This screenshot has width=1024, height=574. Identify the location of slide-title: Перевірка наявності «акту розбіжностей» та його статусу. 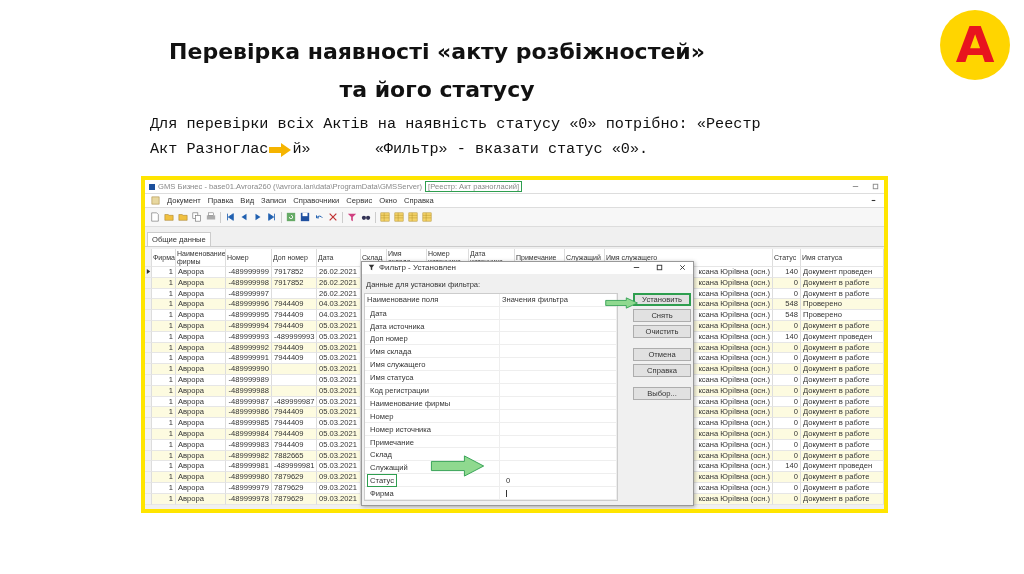
(437, 71).